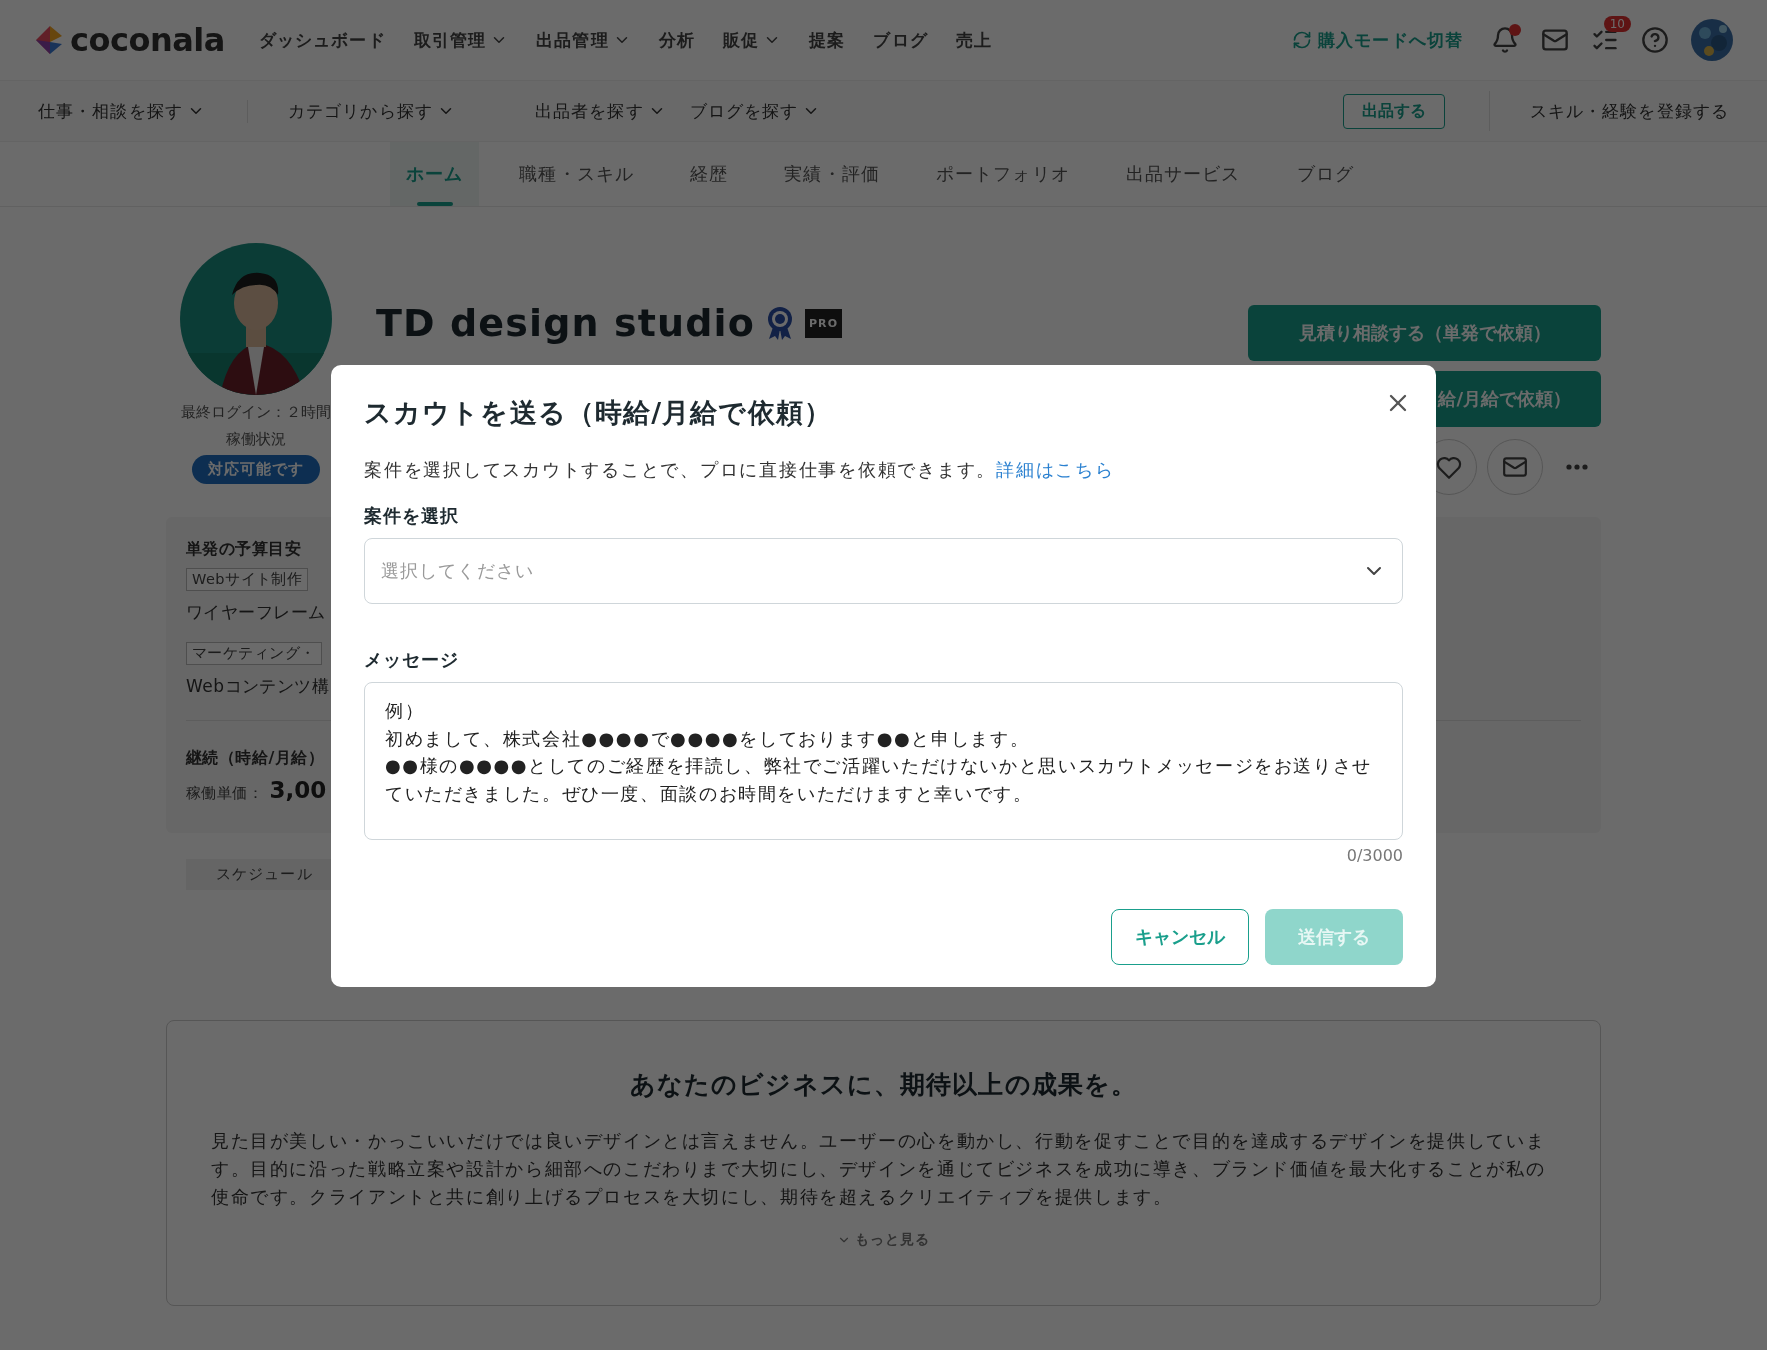 The height and width of the screenshot is (1350, 1767). What do you see at coordinates (244, 549) in the screenshot?
I see `budget-title: 単発の予算目安` at bounding box center [244, 549].